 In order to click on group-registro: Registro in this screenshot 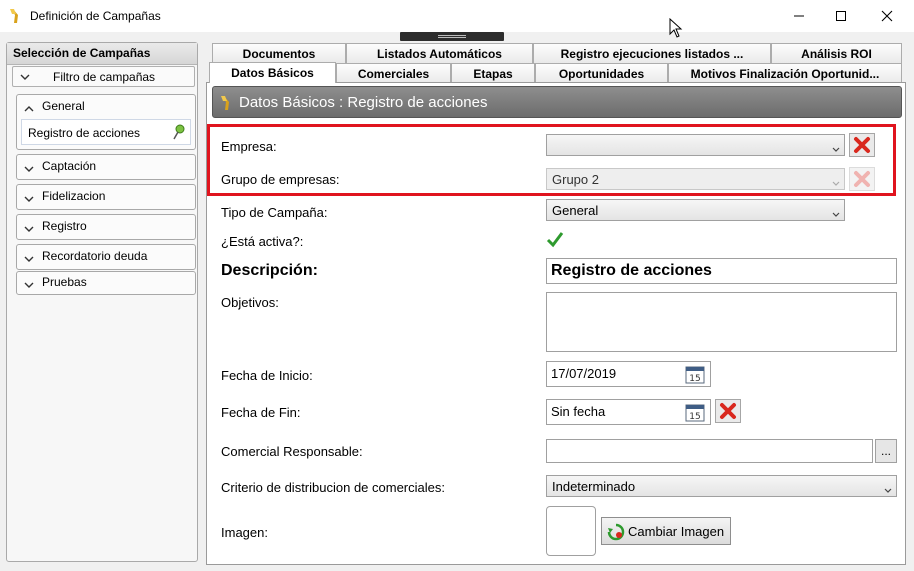, I will do `click(106, 227)`.